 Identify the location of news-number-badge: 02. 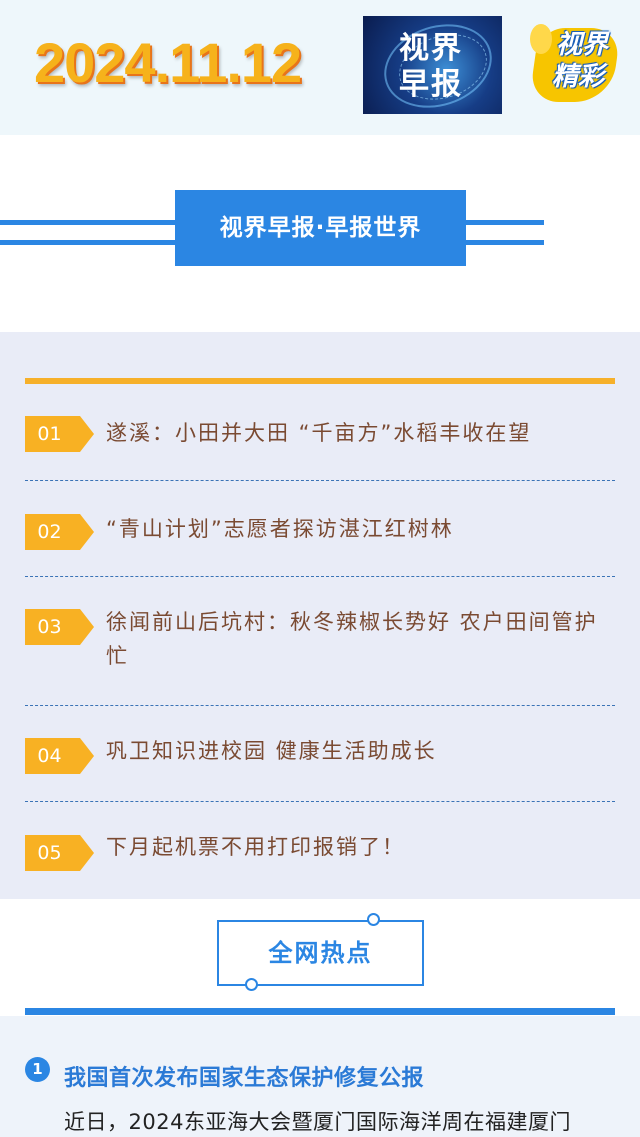
(59, 532).